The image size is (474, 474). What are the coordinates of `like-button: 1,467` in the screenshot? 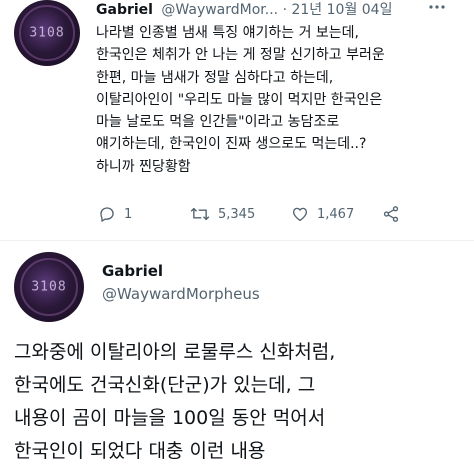 It's located at (322, 214).